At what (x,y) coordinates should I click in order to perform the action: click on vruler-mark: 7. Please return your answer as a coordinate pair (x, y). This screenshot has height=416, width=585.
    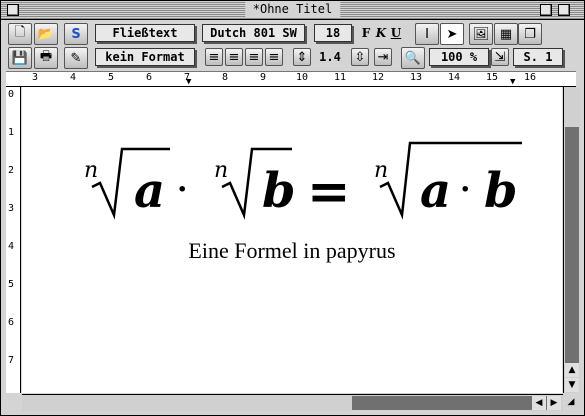
    Looking at the image, I should click on (11, 360).